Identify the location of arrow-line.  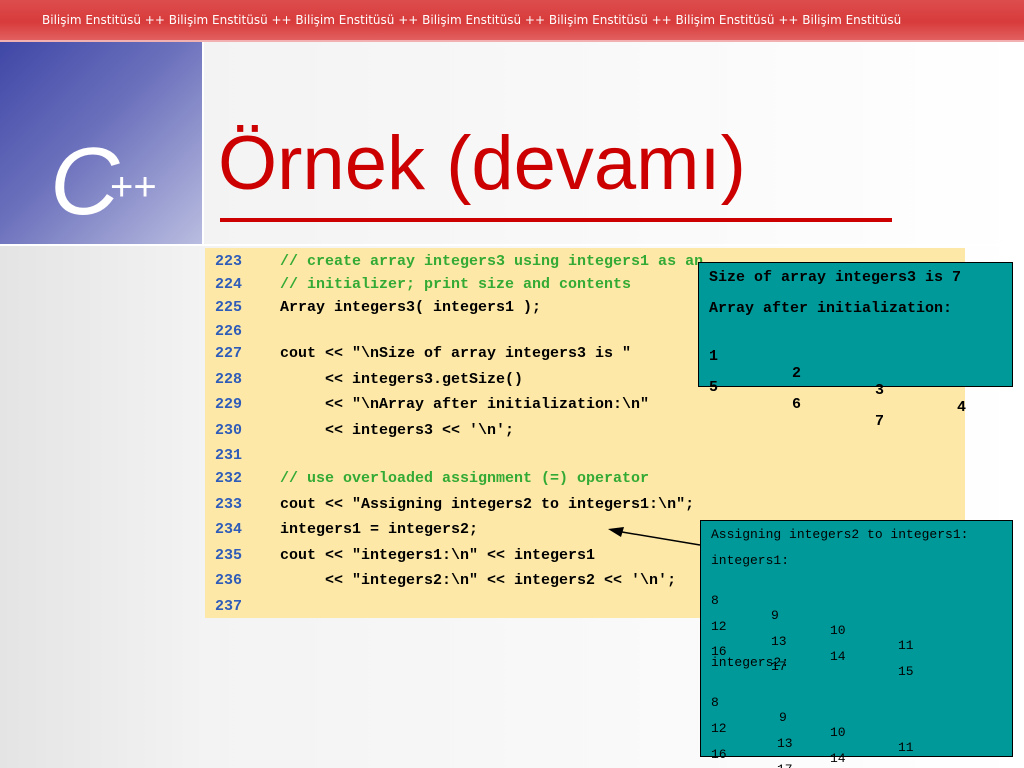
(661, 538).